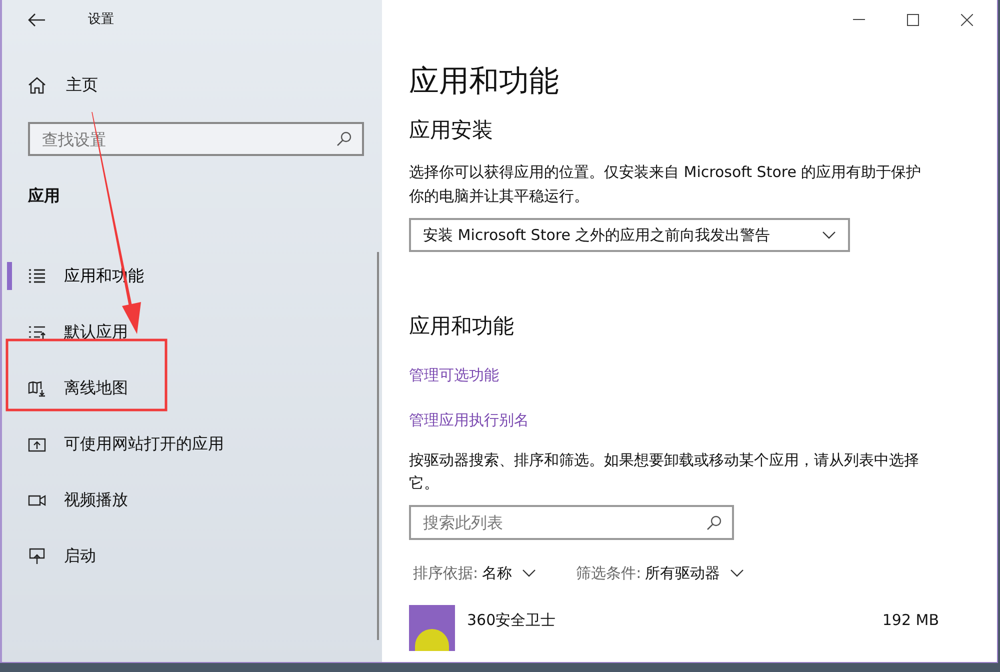  What do you see at coordinates (967, 20) in the screenshot?
I see `close-icon` at bounding box center [967, 20].